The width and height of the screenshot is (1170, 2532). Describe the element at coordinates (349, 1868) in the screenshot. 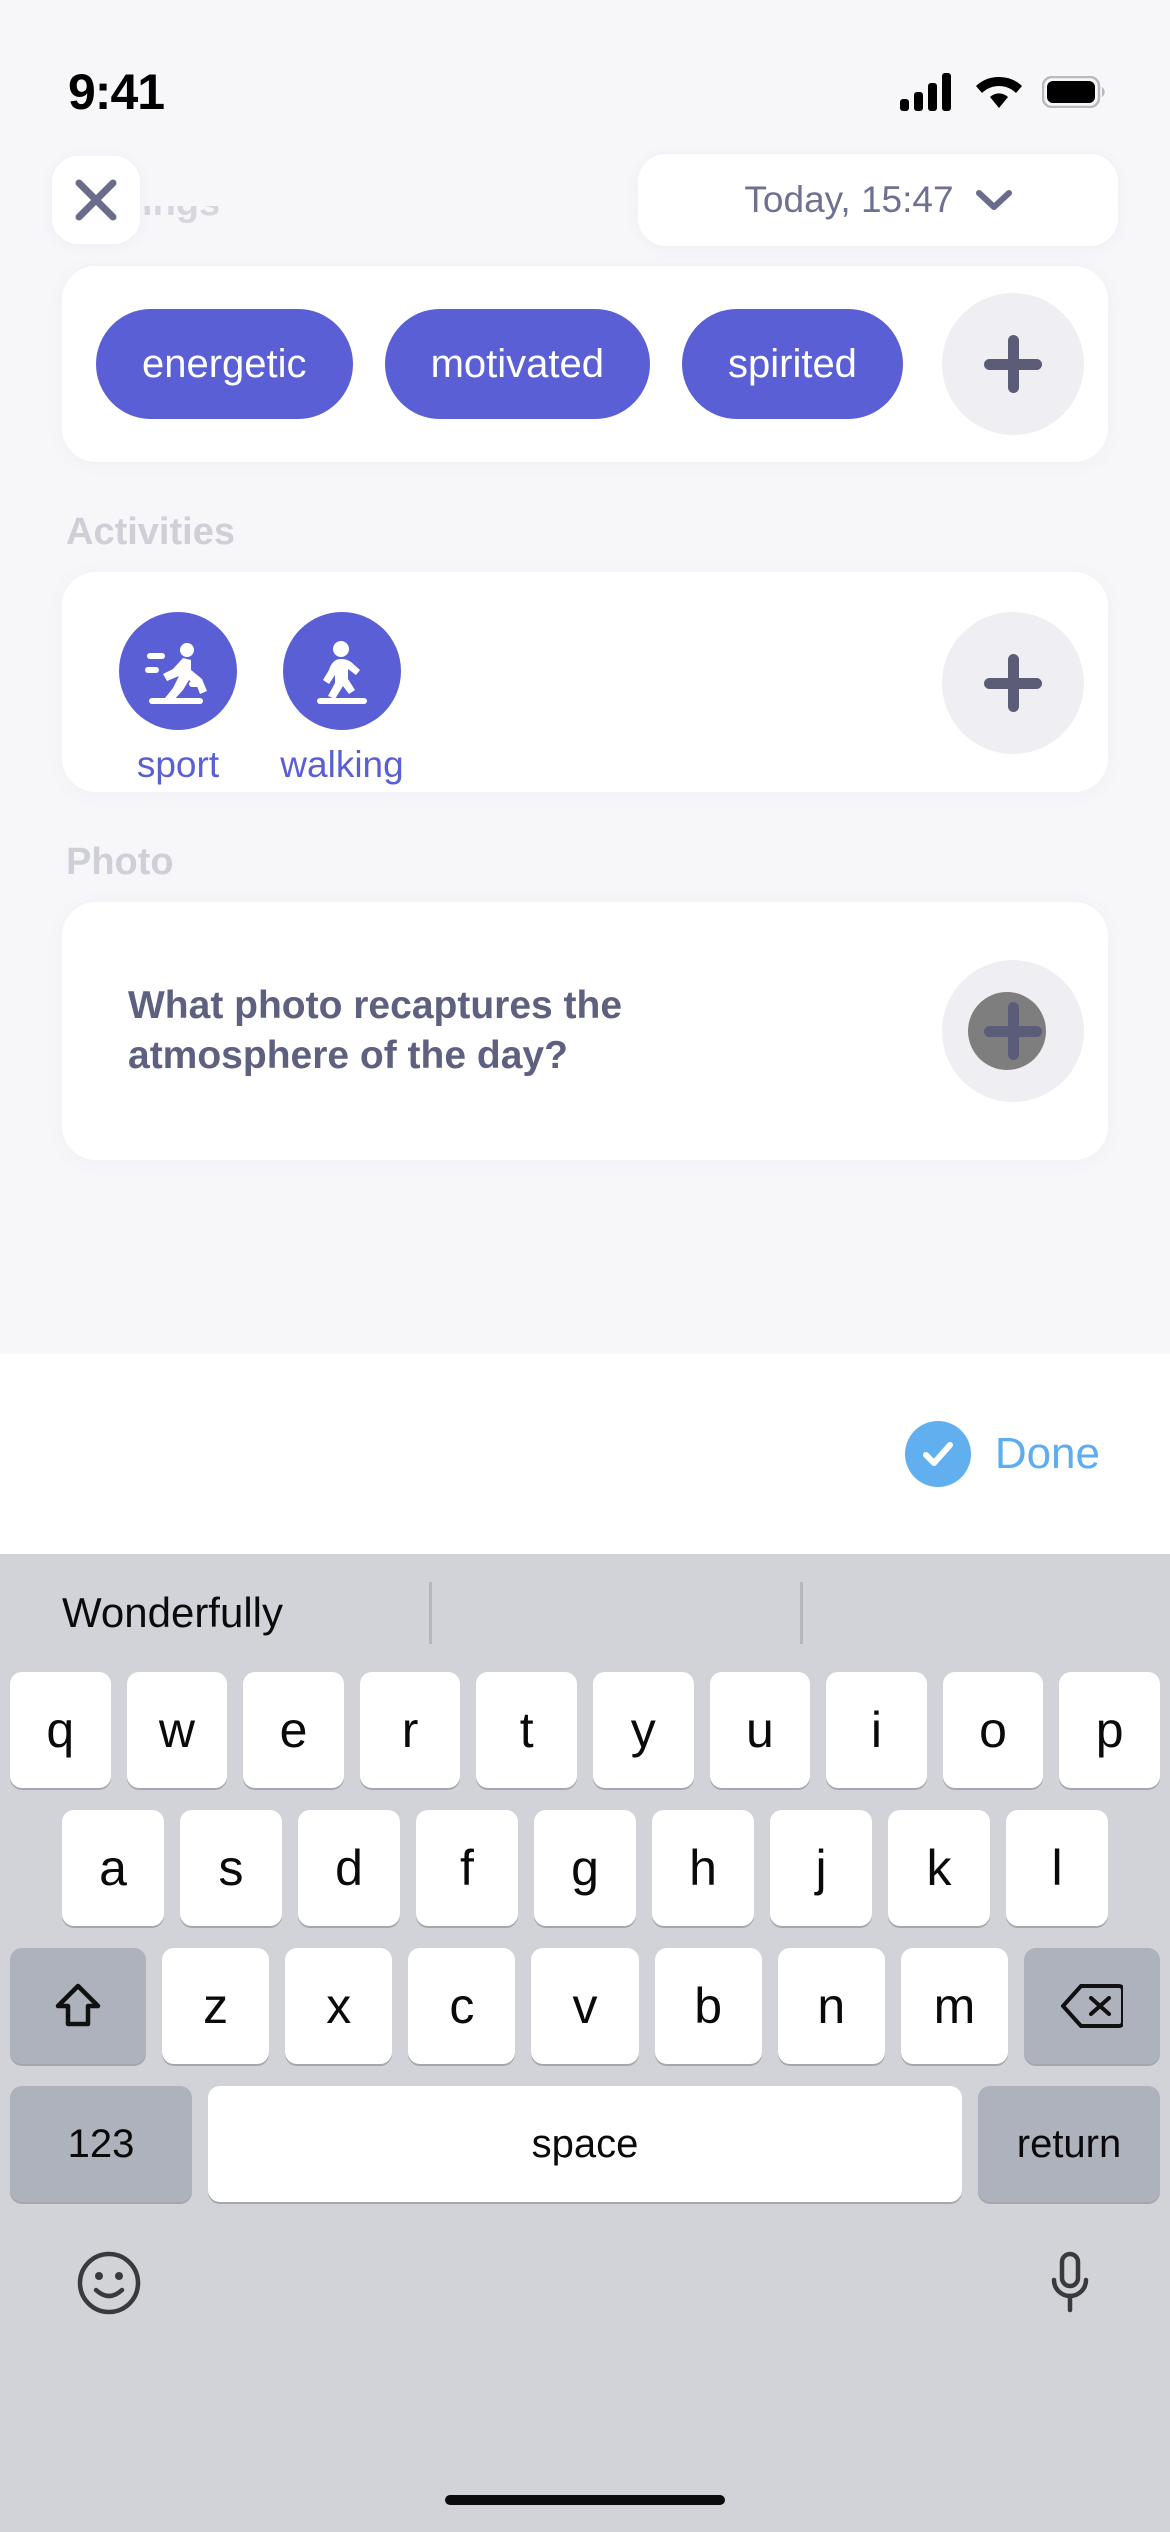

I see `key-d: d` at that location.